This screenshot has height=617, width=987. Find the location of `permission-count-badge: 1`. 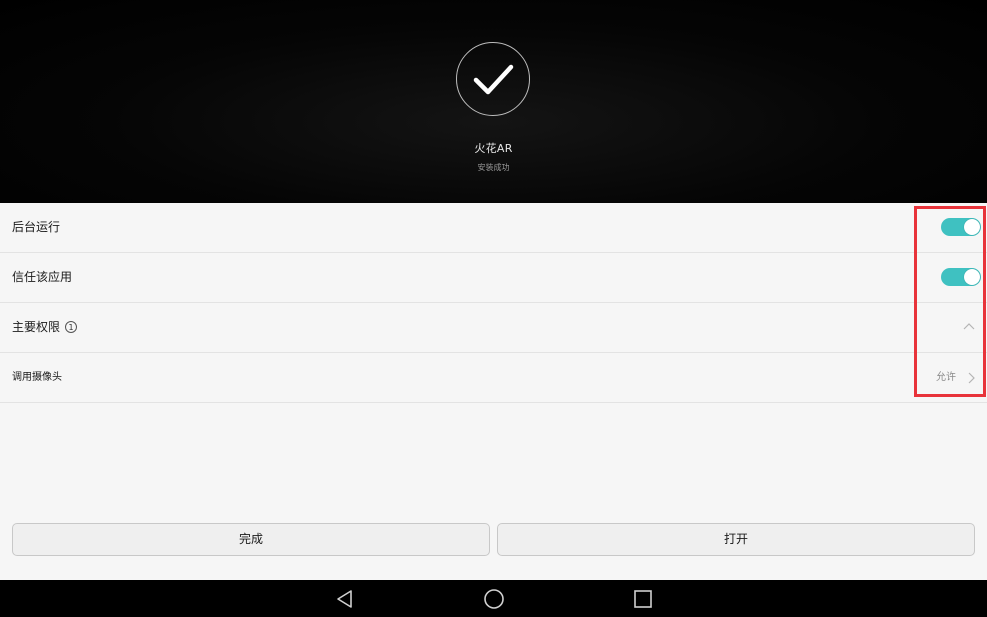

permission-count-badge: 1 is located at coordinates (71, 327).